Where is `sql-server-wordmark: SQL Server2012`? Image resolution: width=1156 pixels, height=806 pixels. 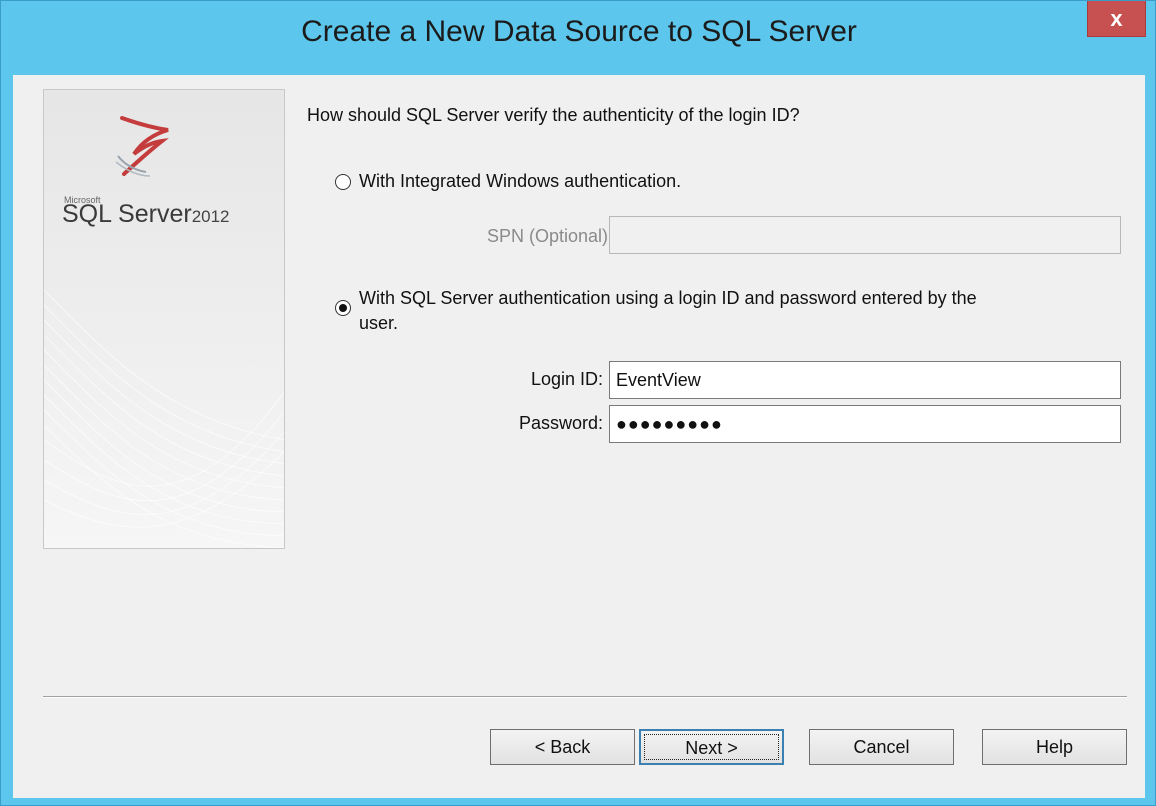 sql-server-wordmark: SQL Server2012 is located at coordinates (146, 214).